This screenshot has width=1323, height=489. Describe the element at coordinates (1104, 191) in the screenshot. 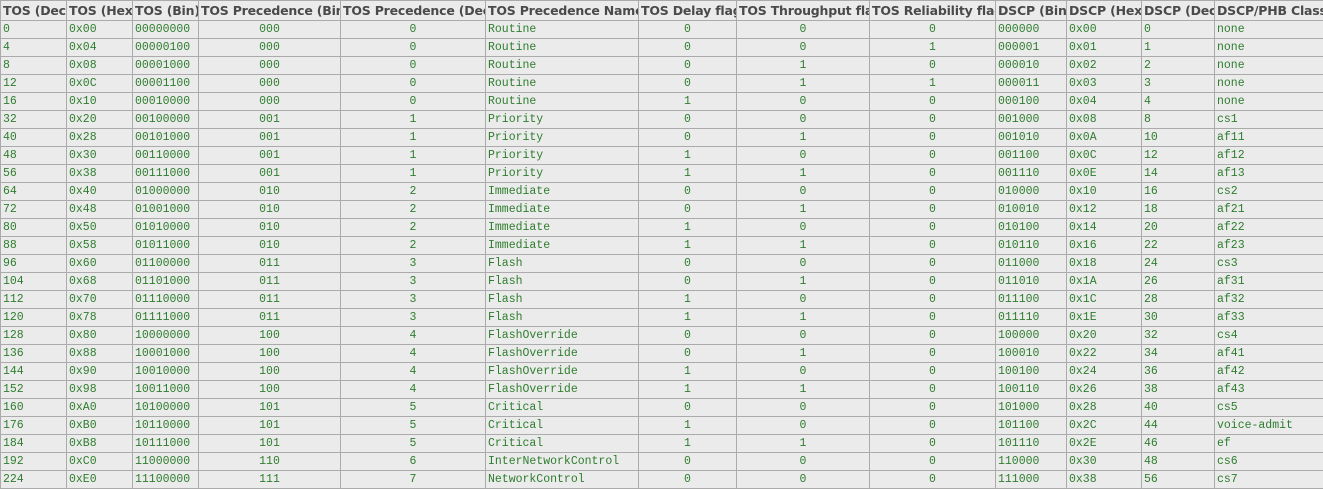

I see `cell-dscp-hex: 0x10` at that location.